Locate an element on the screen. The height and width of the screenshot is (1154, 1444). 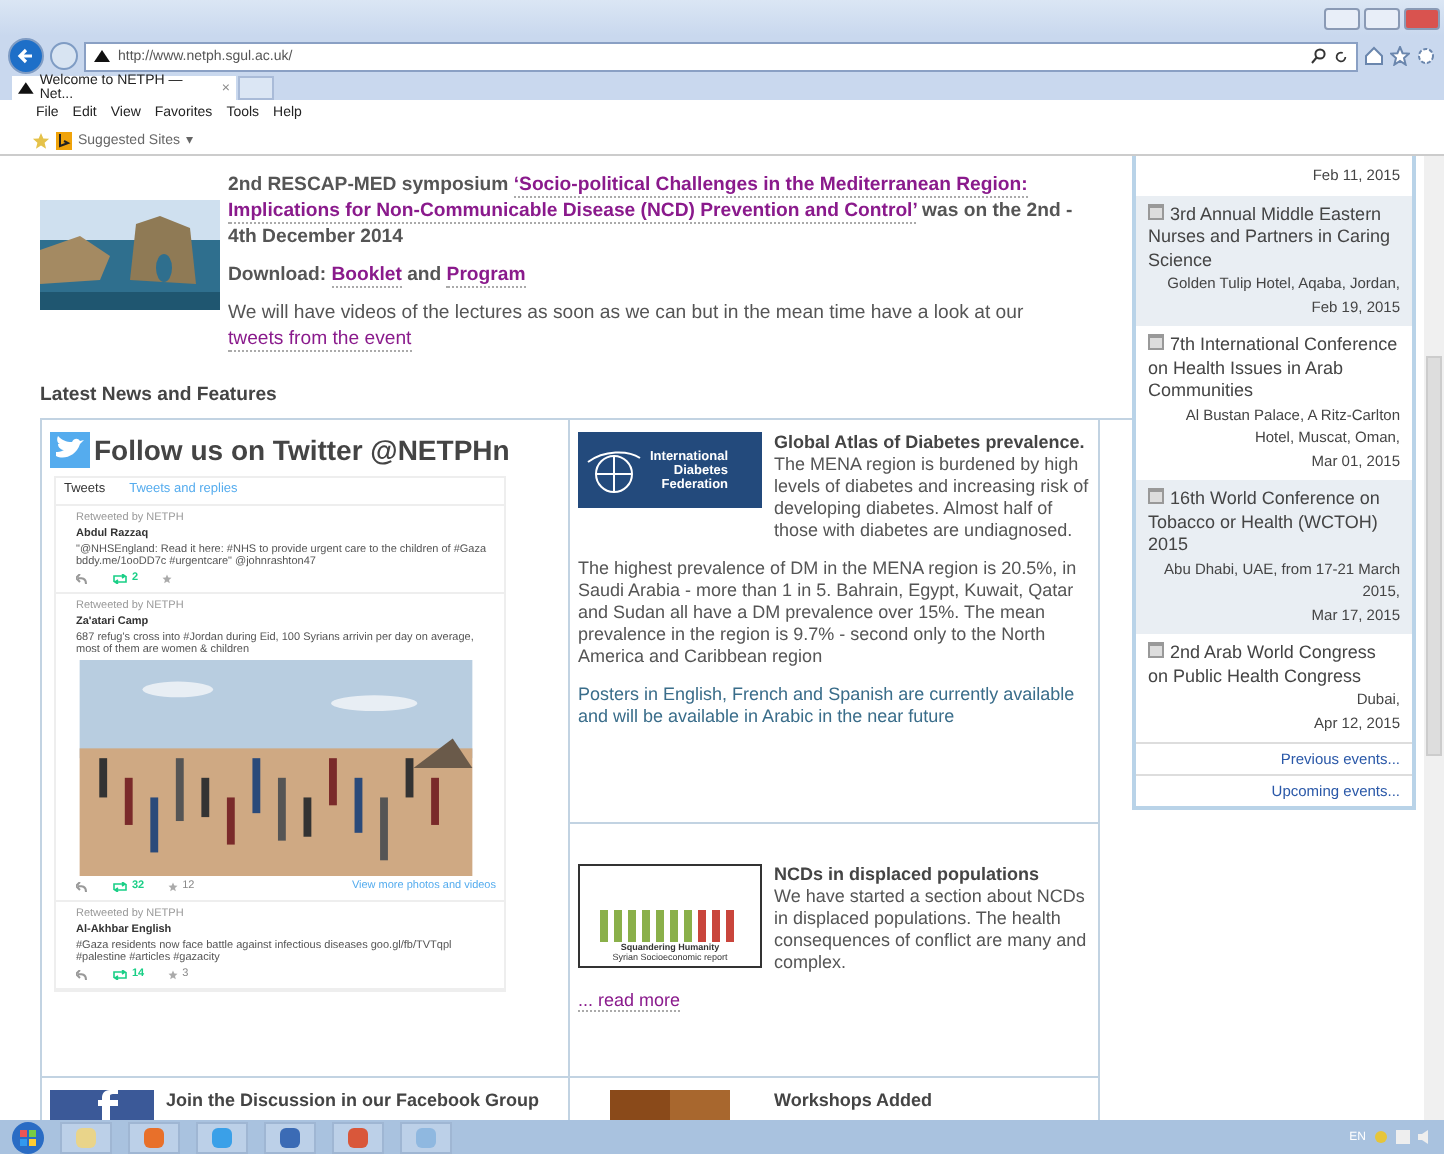
arrow-icon is located at coordinates (26, 56).